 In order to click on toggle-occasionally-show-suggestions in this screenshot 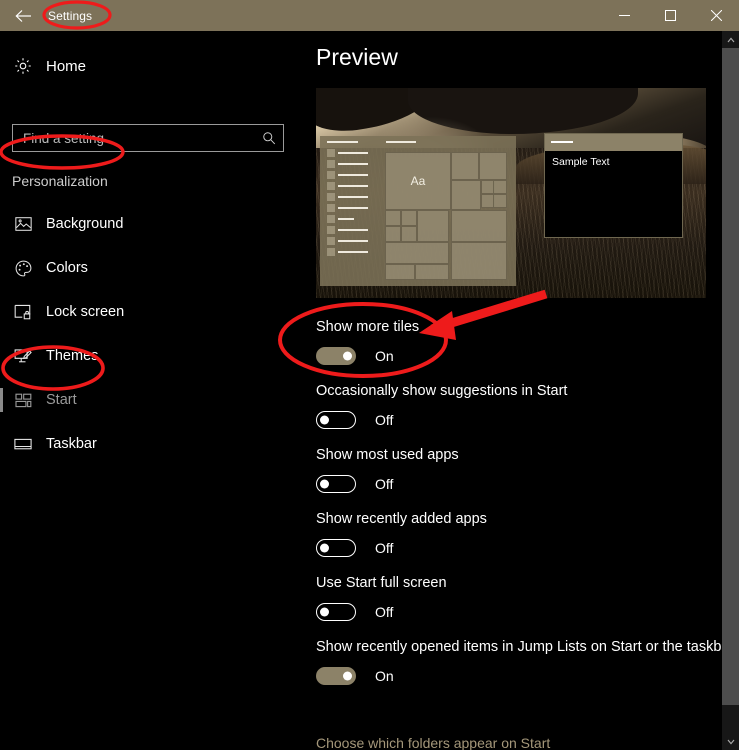, I will do `click(336, 420)`.